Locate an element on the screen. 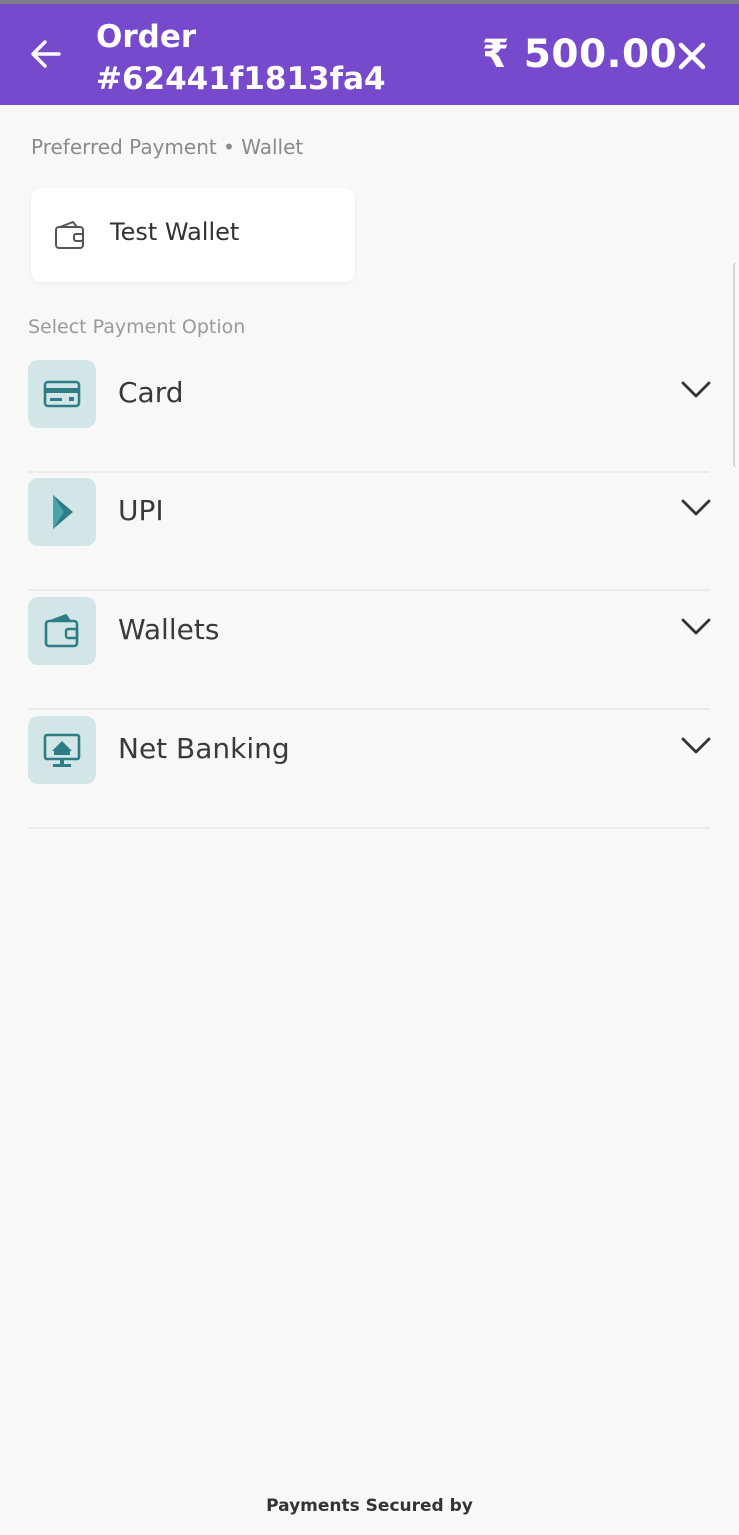 The width and height of the screenshot is (739, 1535). order-amount: ₹ 500.00 is located at coordinates (580, 54).